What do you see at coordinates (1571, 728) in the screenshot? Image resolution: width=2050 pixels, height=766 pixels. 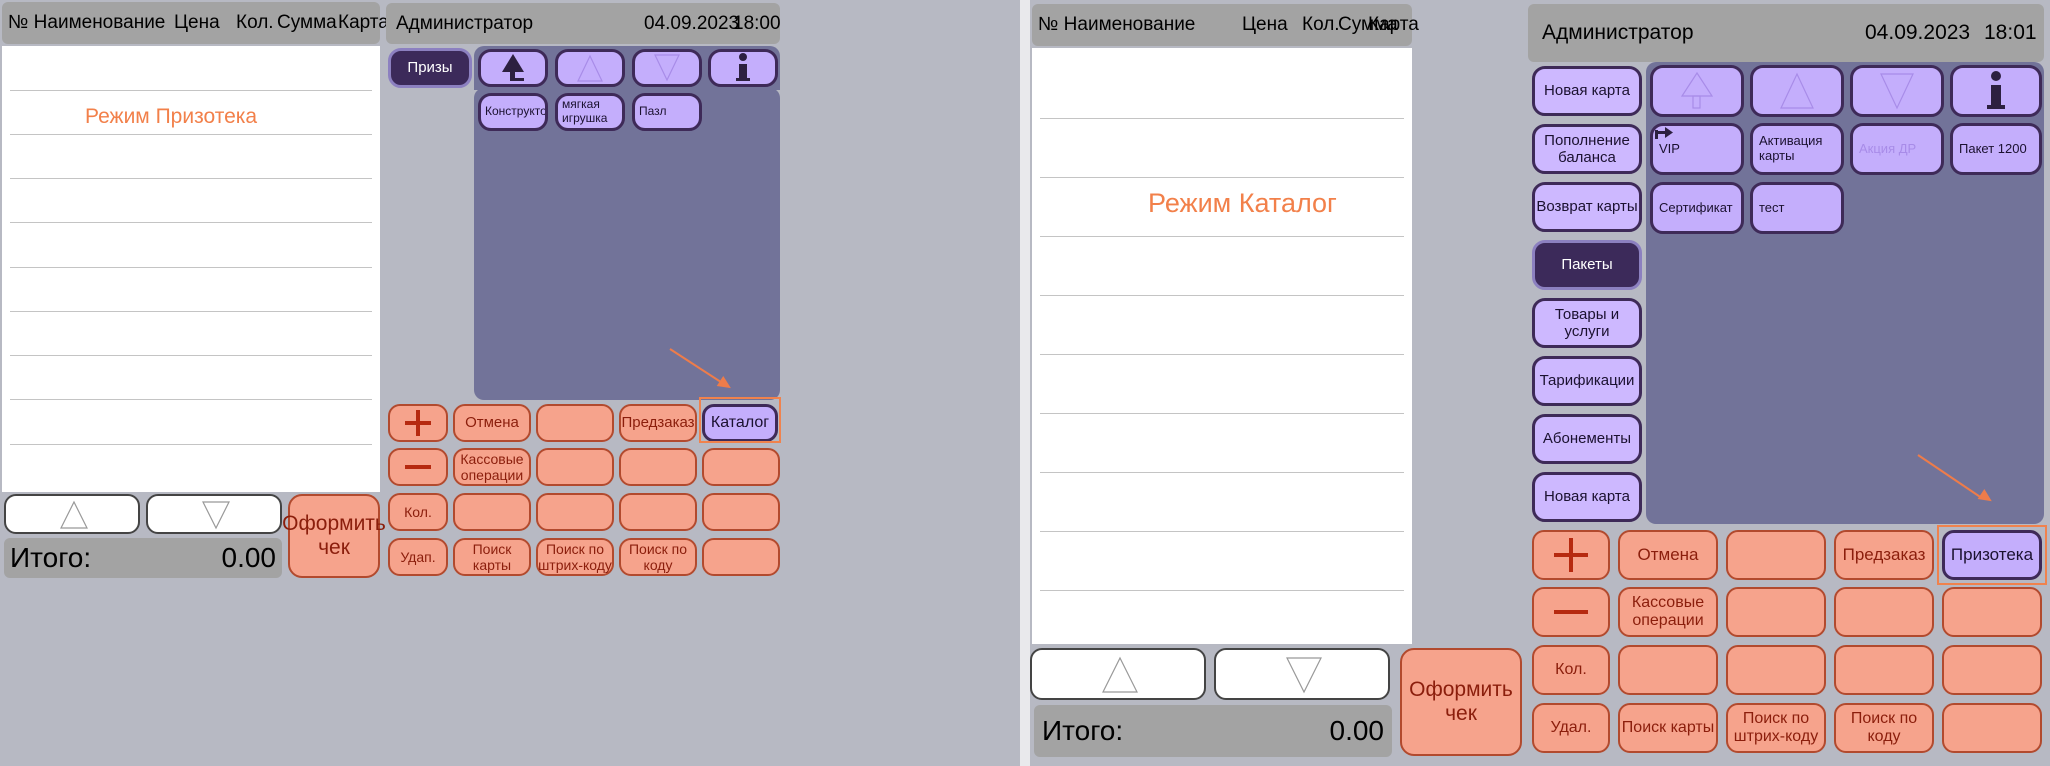 I see `delete-button: Удал.` at bounding box center [1571, 728].